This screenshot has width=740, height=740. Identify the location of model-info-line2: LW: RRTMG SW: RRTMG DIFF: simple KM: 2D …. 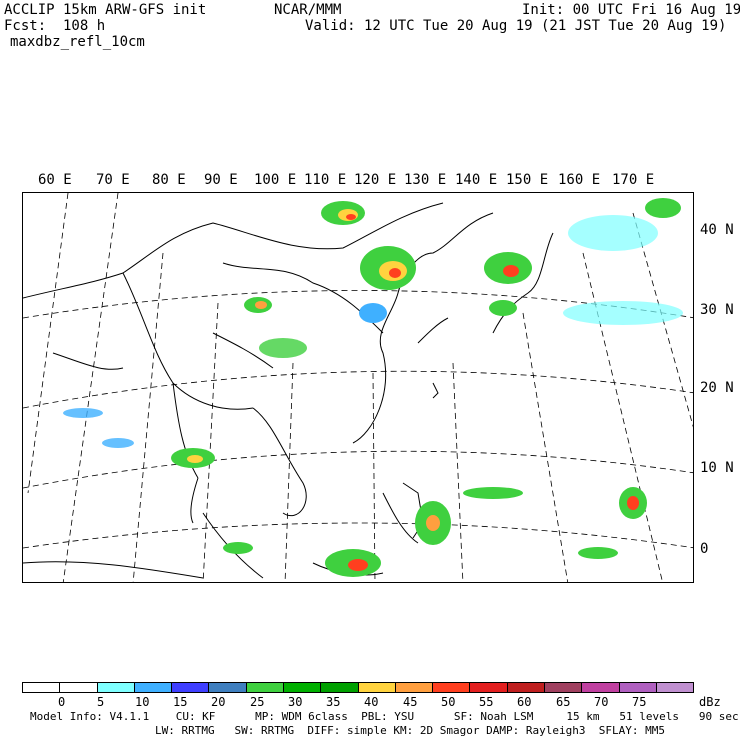
(410, 730).